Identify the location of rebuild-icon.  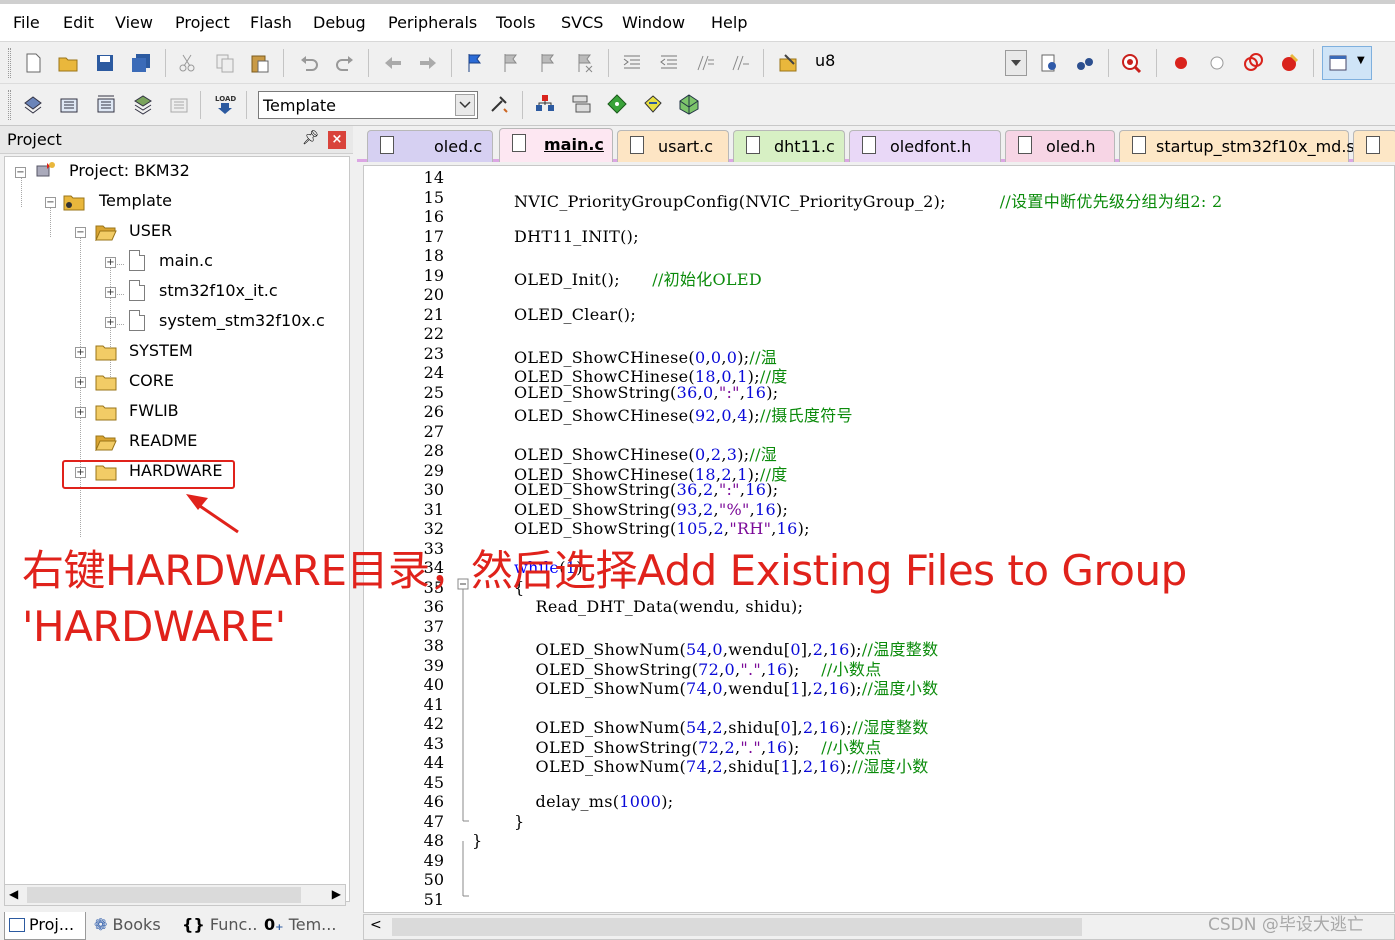
(106, 104).